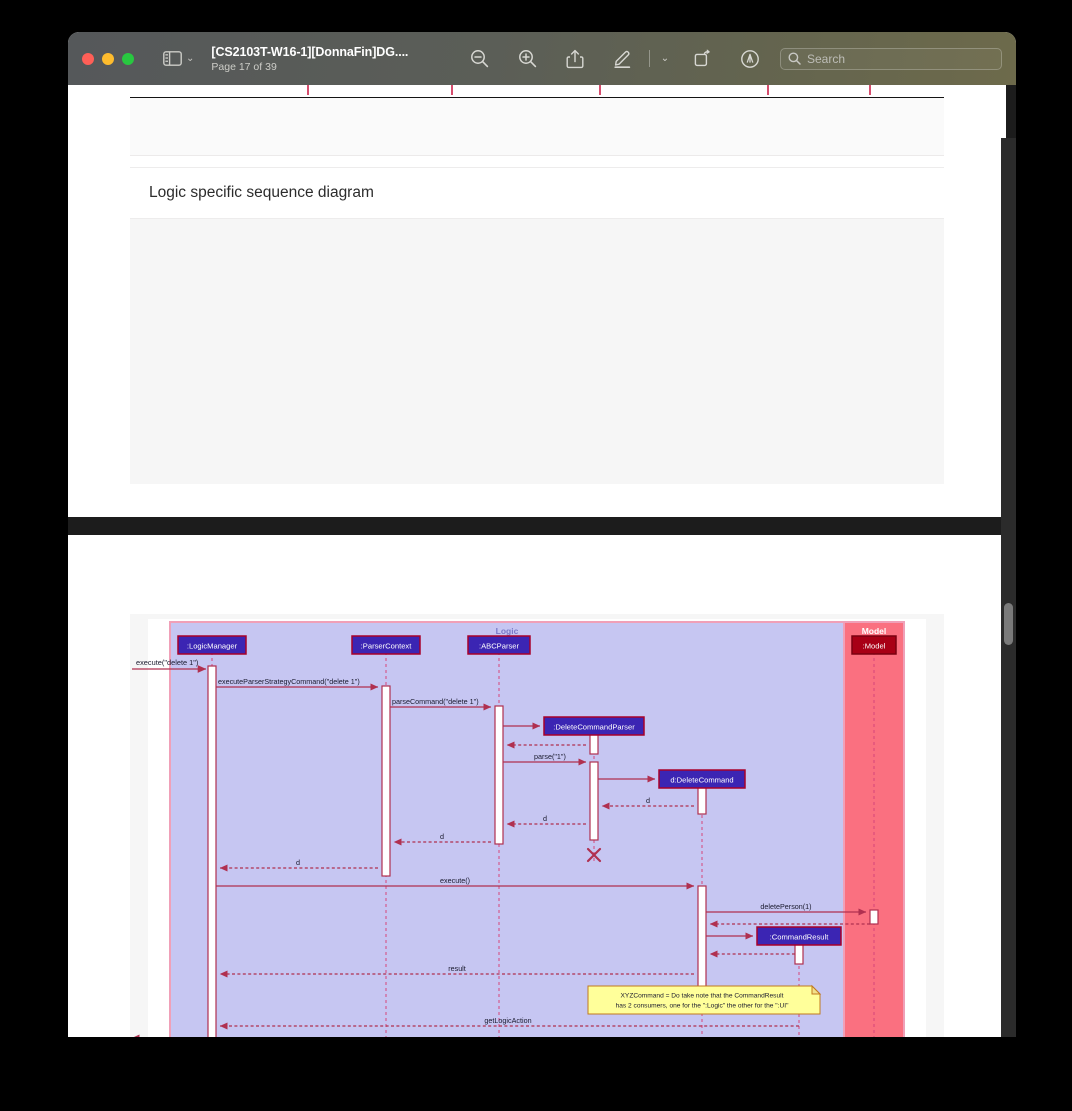  I want to click on svg-text: :CommandResult, so click(800, 937).